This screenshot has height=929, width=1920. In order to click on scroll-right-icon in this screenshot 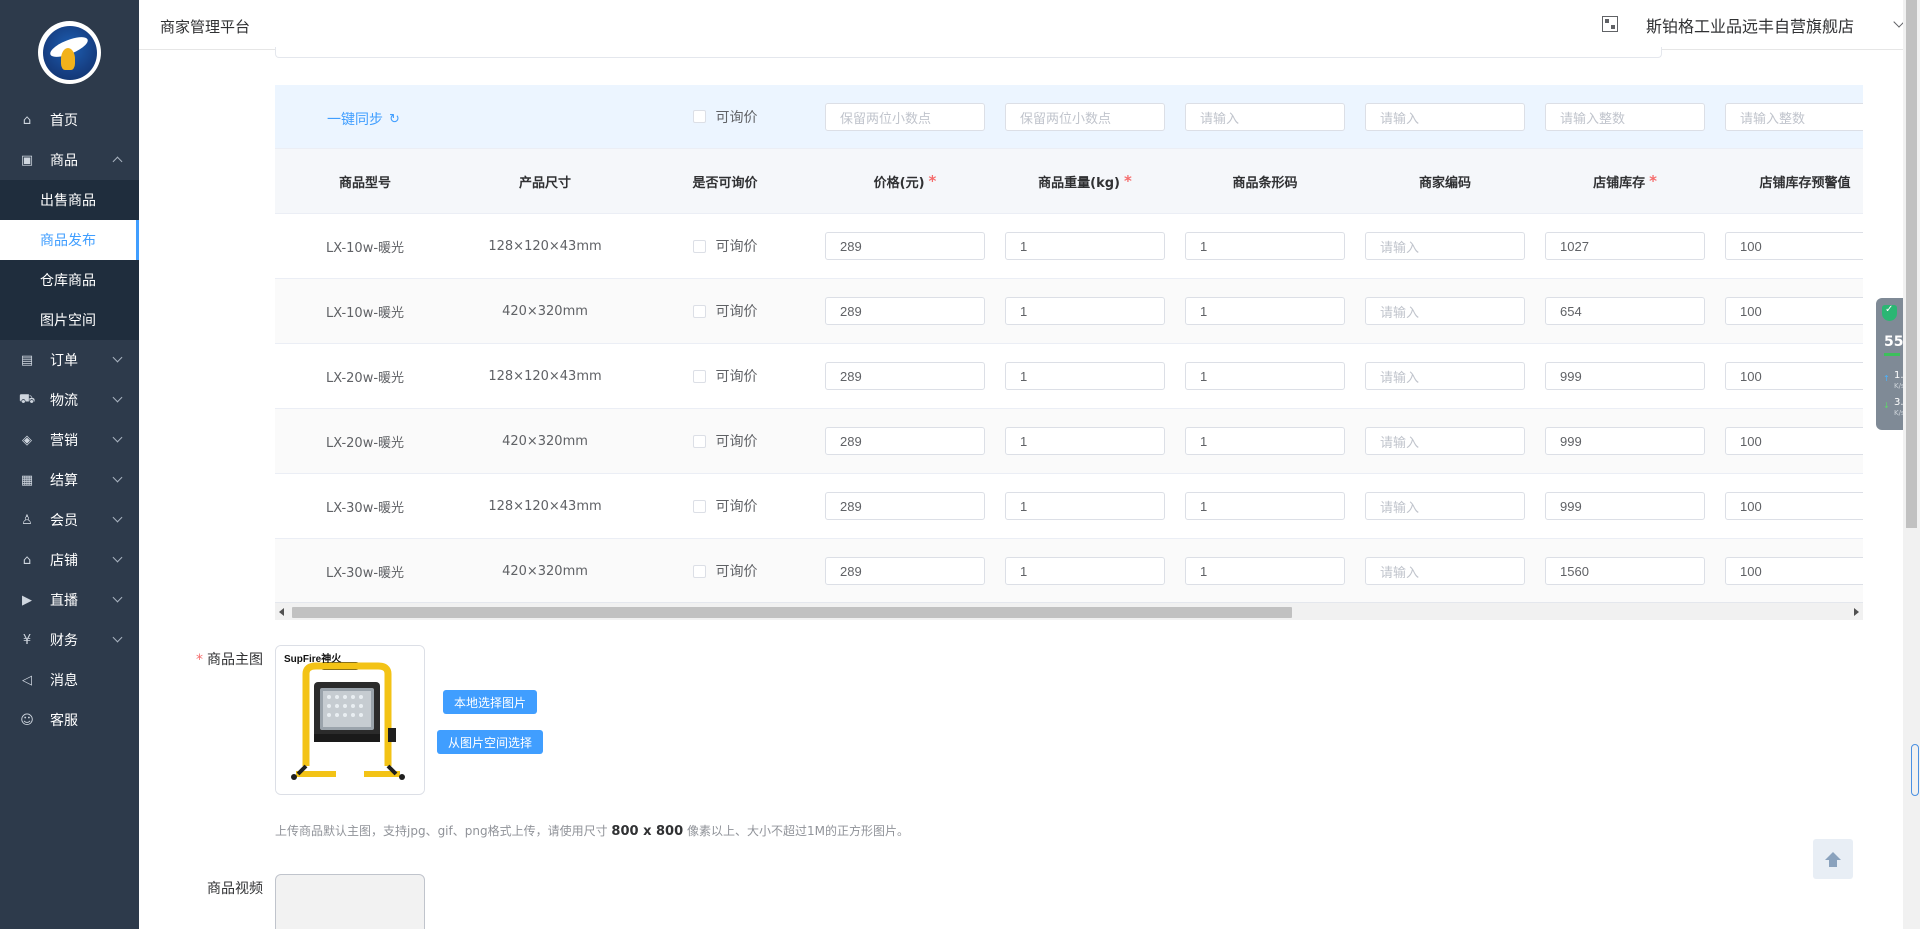, I will do `click(1856, 612)`.